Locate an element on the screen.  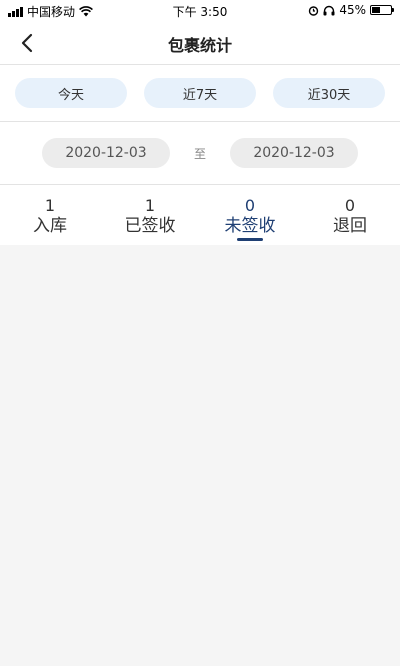
tab-label: 未签收 is located at coordinates (250, 226).